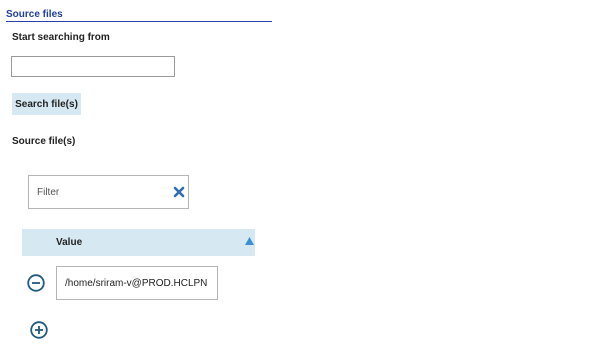 The height and width of the screenshot is (357, 602). Describe the element at coordinates (46, 104) in the screenshot. I see `search-files-button: Search file(s)` at that location.